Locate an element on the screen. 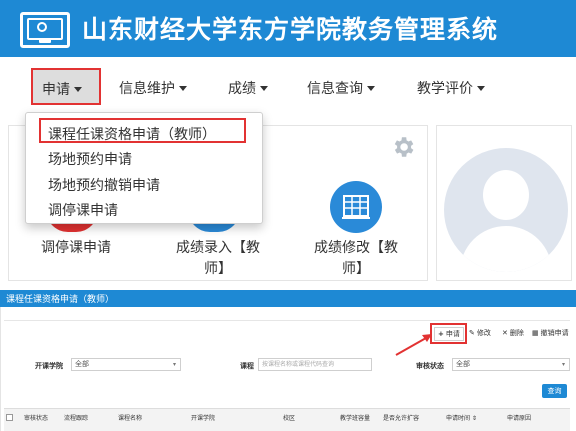  column-header: 开课学院 is located at coordinates (203, 417).